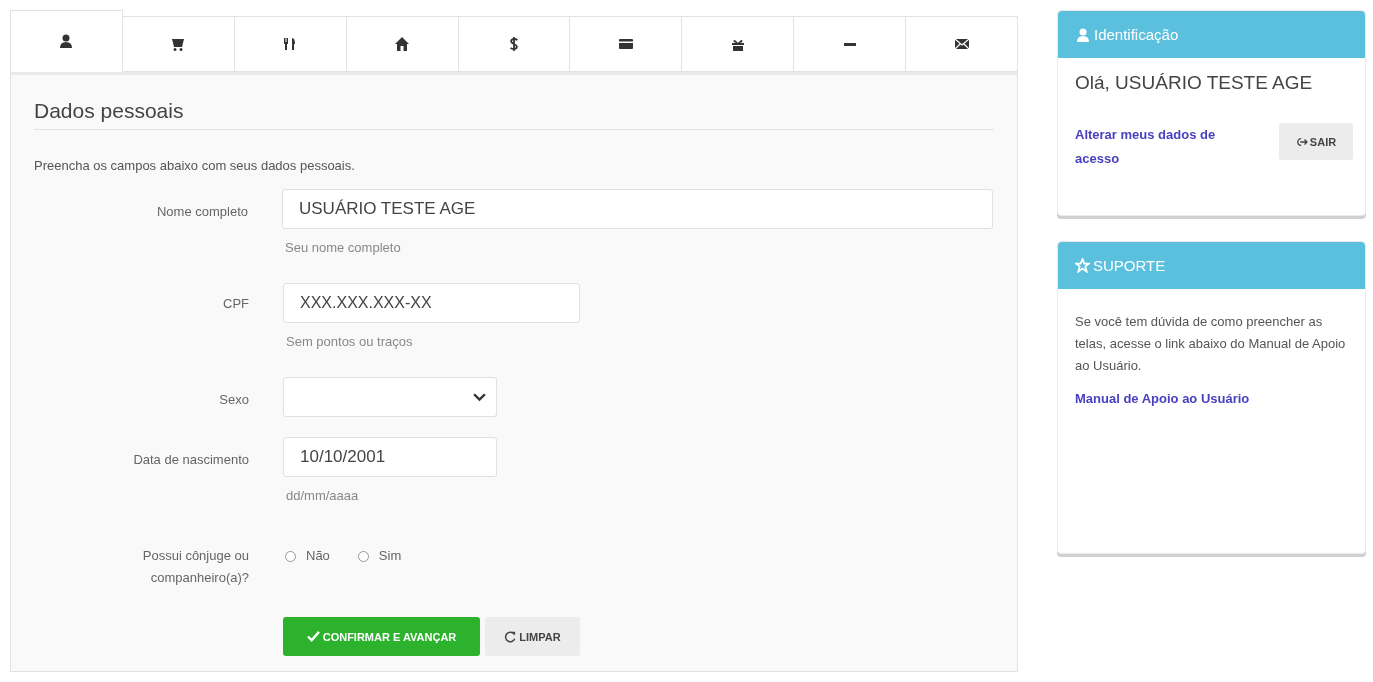  What do you see at coordinates (195, 165) in the screenshot?
I see `intro-text: Preencha os campos abaixo com seus dados pessoais.` at bounding box center [195, 165].